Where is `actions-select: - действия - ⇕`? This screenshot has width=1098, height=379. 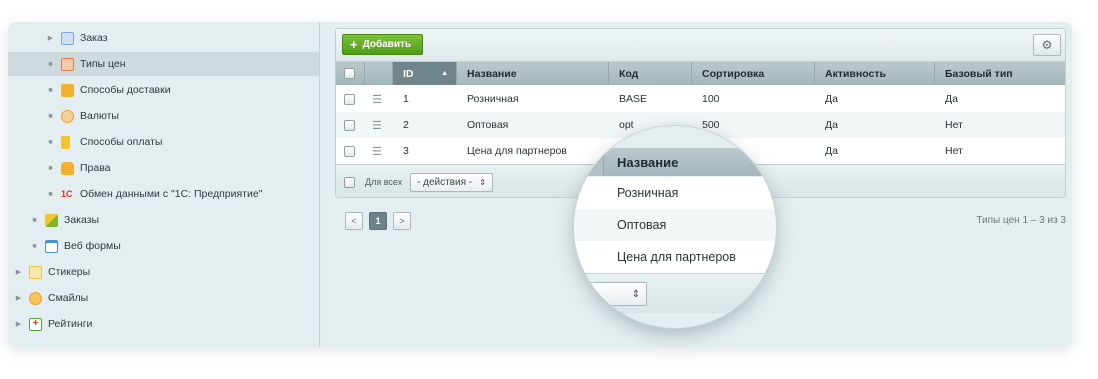
actions-select: - действия - ⇕ is located at coordinates (451, 182).